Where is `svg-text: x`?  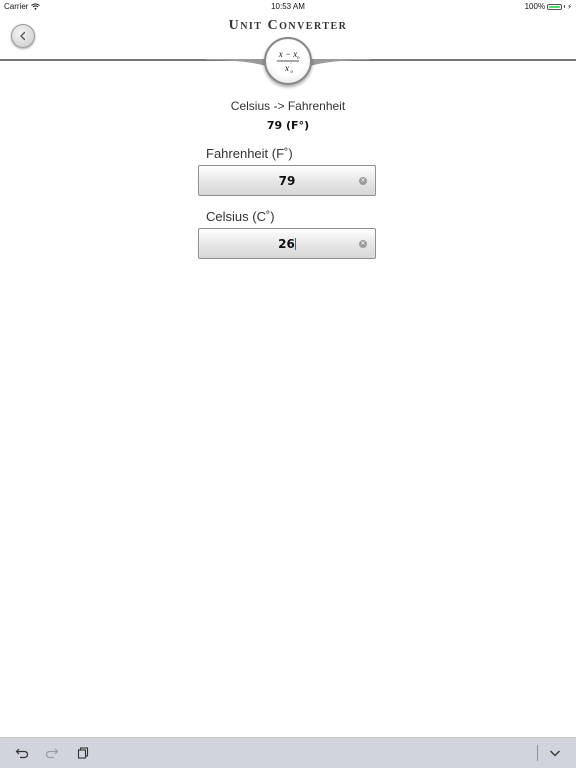
svg-text: x is located at coordinates (286, 68).